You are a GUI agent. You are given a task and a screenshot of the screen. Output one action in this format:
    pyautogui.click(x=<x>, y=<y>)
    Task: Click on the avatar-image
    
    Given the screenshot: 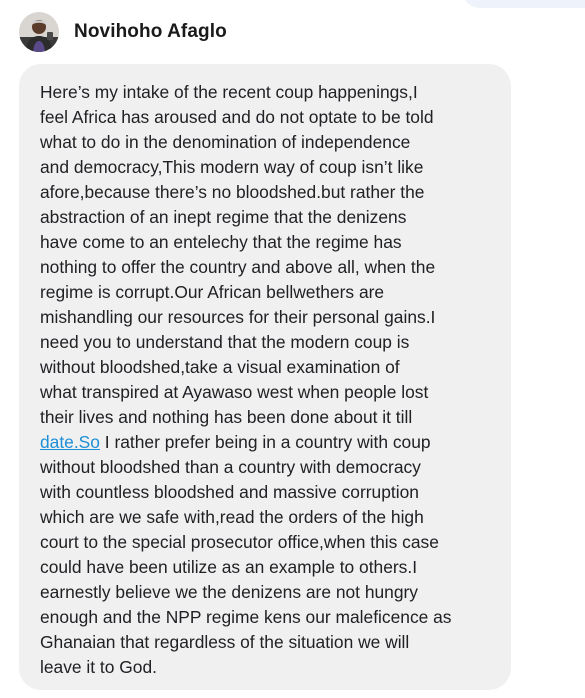 What is the action you would take?
    pyautogui.click(x=39, y=32)
    